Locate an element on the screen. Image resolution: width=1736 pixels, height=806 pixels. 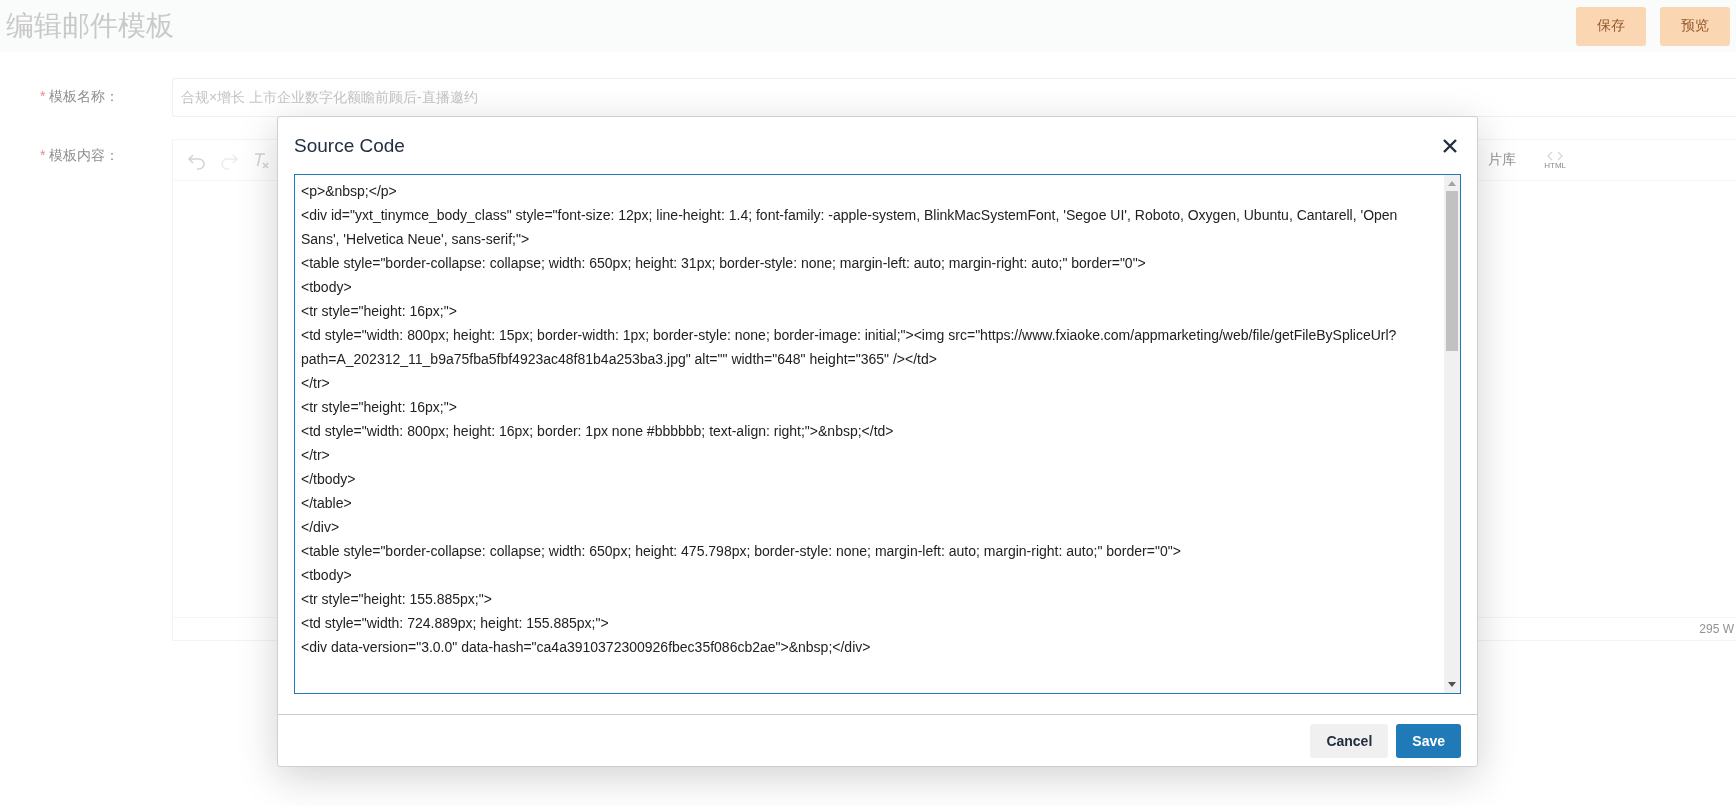
field-label: 模板名称： is located at coordinates (84, 97).